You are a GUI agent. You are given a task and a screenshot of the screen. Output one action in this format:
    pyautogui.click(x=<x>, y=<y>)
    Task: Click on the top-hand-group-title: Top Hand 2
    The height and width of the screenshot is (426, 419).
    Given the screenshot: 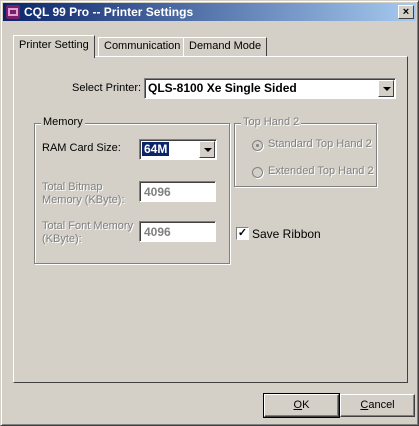 What is the action you would take?
    pyautogui.click(x=271, y=122)
    